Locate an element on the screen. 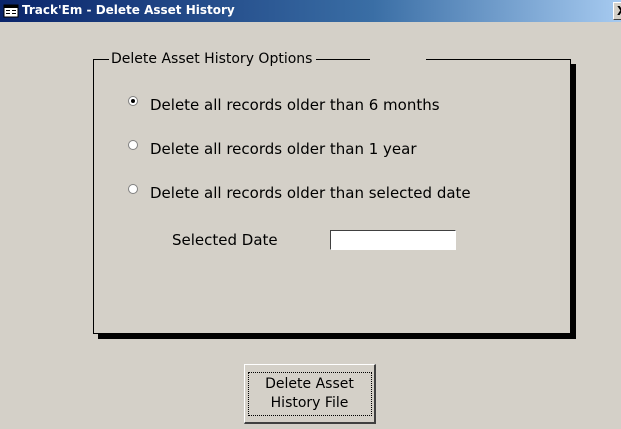 The height and width of the screenshot is (429, 621). radio-option-1-year: Delete all records older than 1 year is located at coordinates (272, 149).